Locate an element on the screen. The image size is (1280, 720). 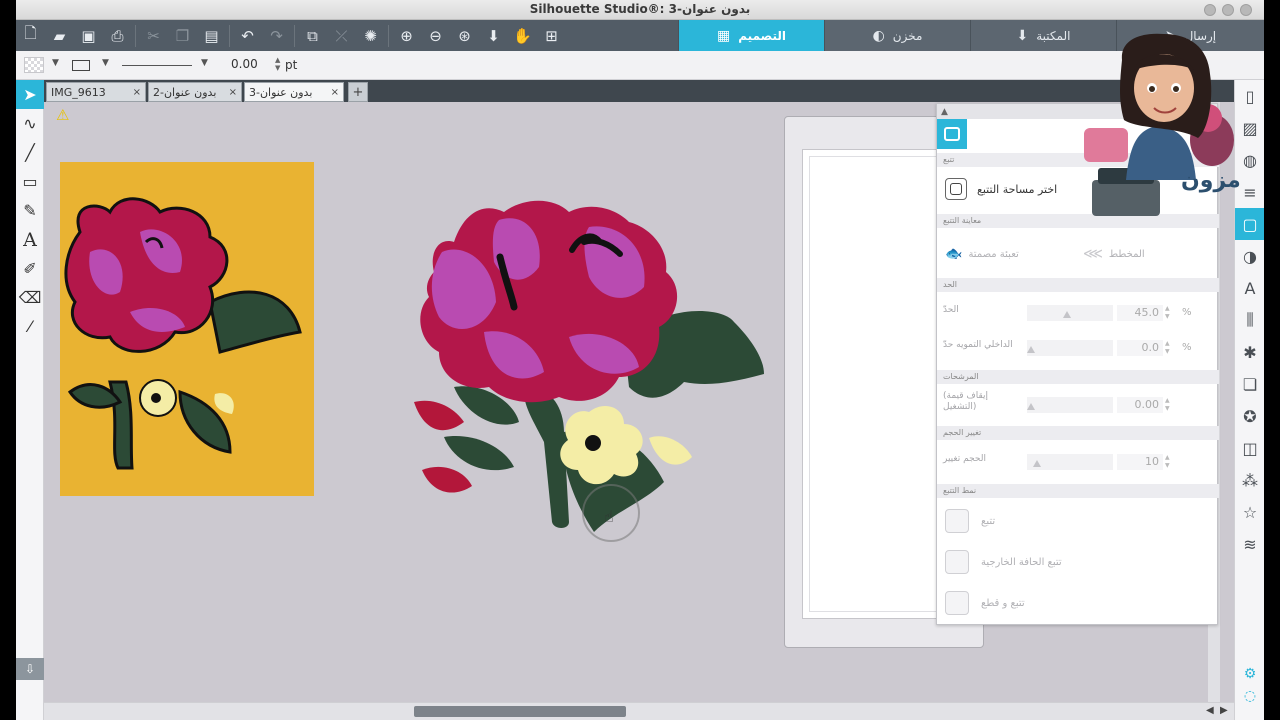
settings-gear-icon: ⚙ is located at coordinates (1249, 674).